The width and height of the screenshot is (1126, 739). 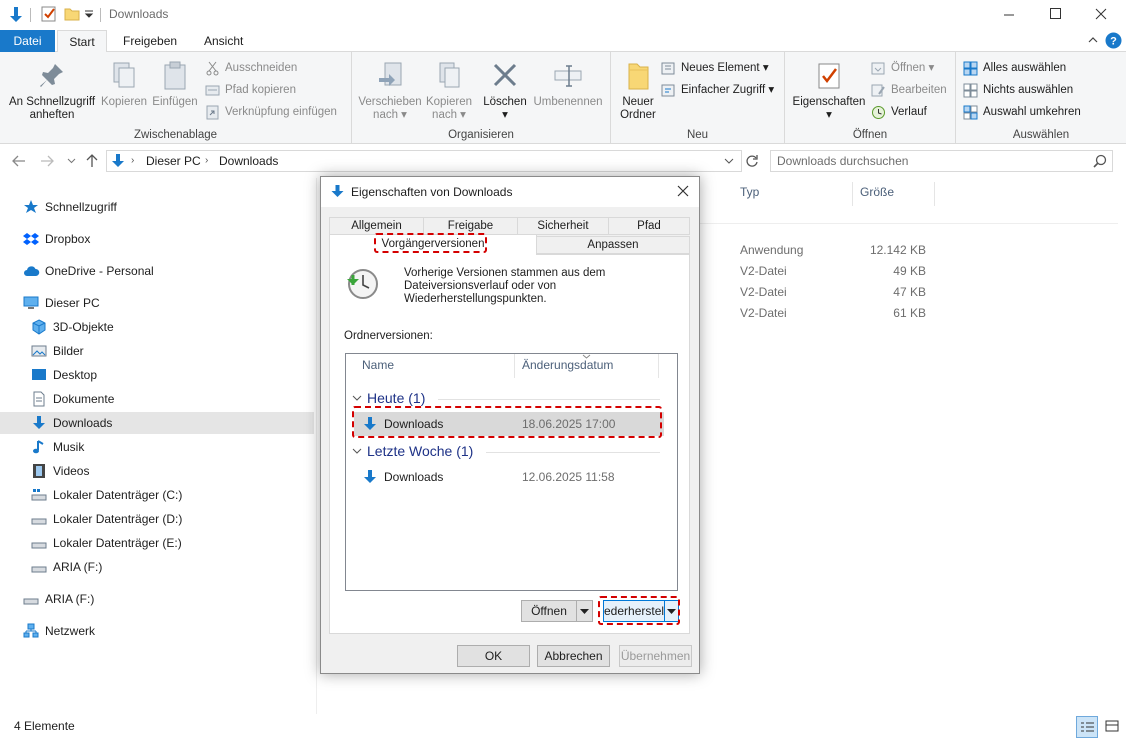 I want to click on edit-button: Bearbeiten, so click(x=909, y=90).